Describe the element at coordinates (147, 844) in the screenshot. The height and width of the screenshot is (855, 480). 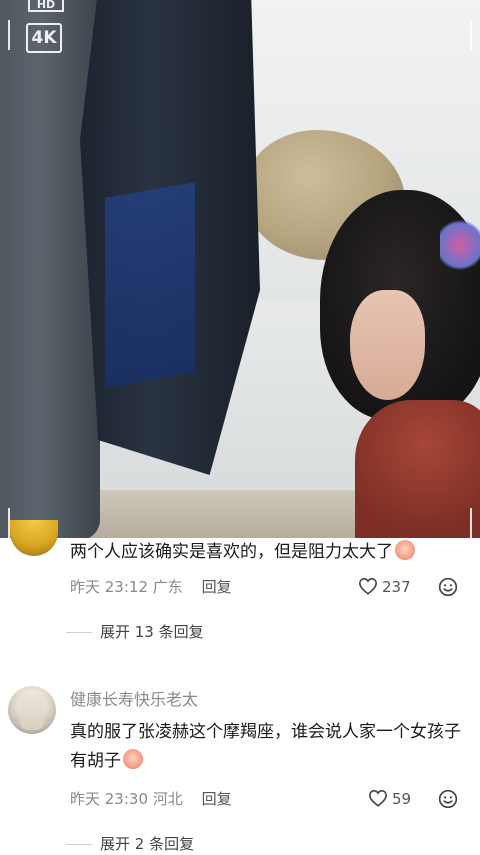
I see `expand-label: 展开 2 条回复` at that location.